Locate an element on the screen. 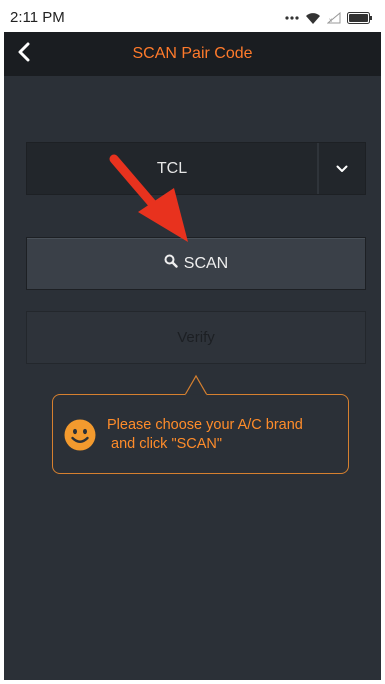 The height and width of the screenshot is (684, 385). chevron-left-icon is located at coordinates (24, 54).